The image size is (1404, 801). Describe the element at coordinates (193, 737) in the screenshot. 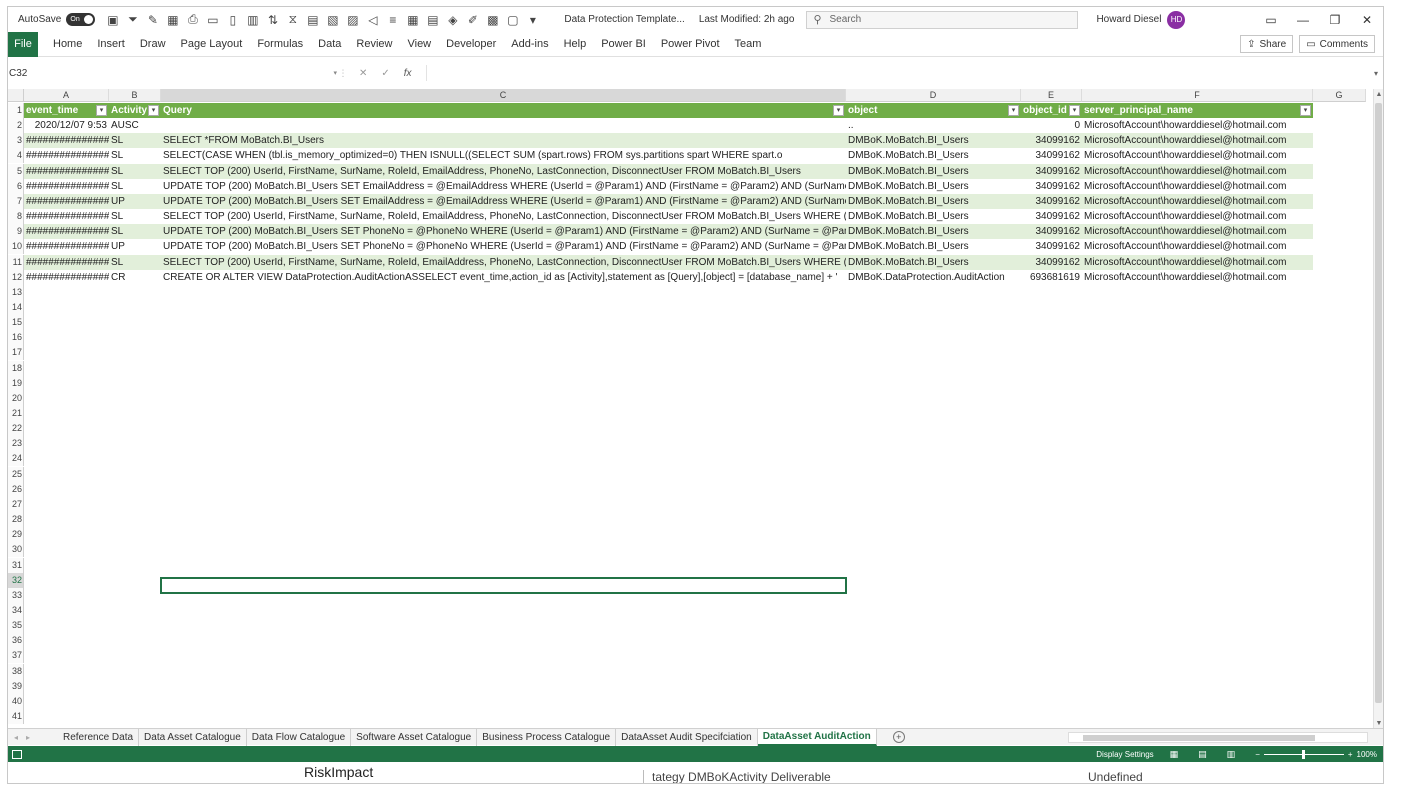

I see `sheet-tab-data-asset-catalogue: Data Asset Catalogue` at that location.